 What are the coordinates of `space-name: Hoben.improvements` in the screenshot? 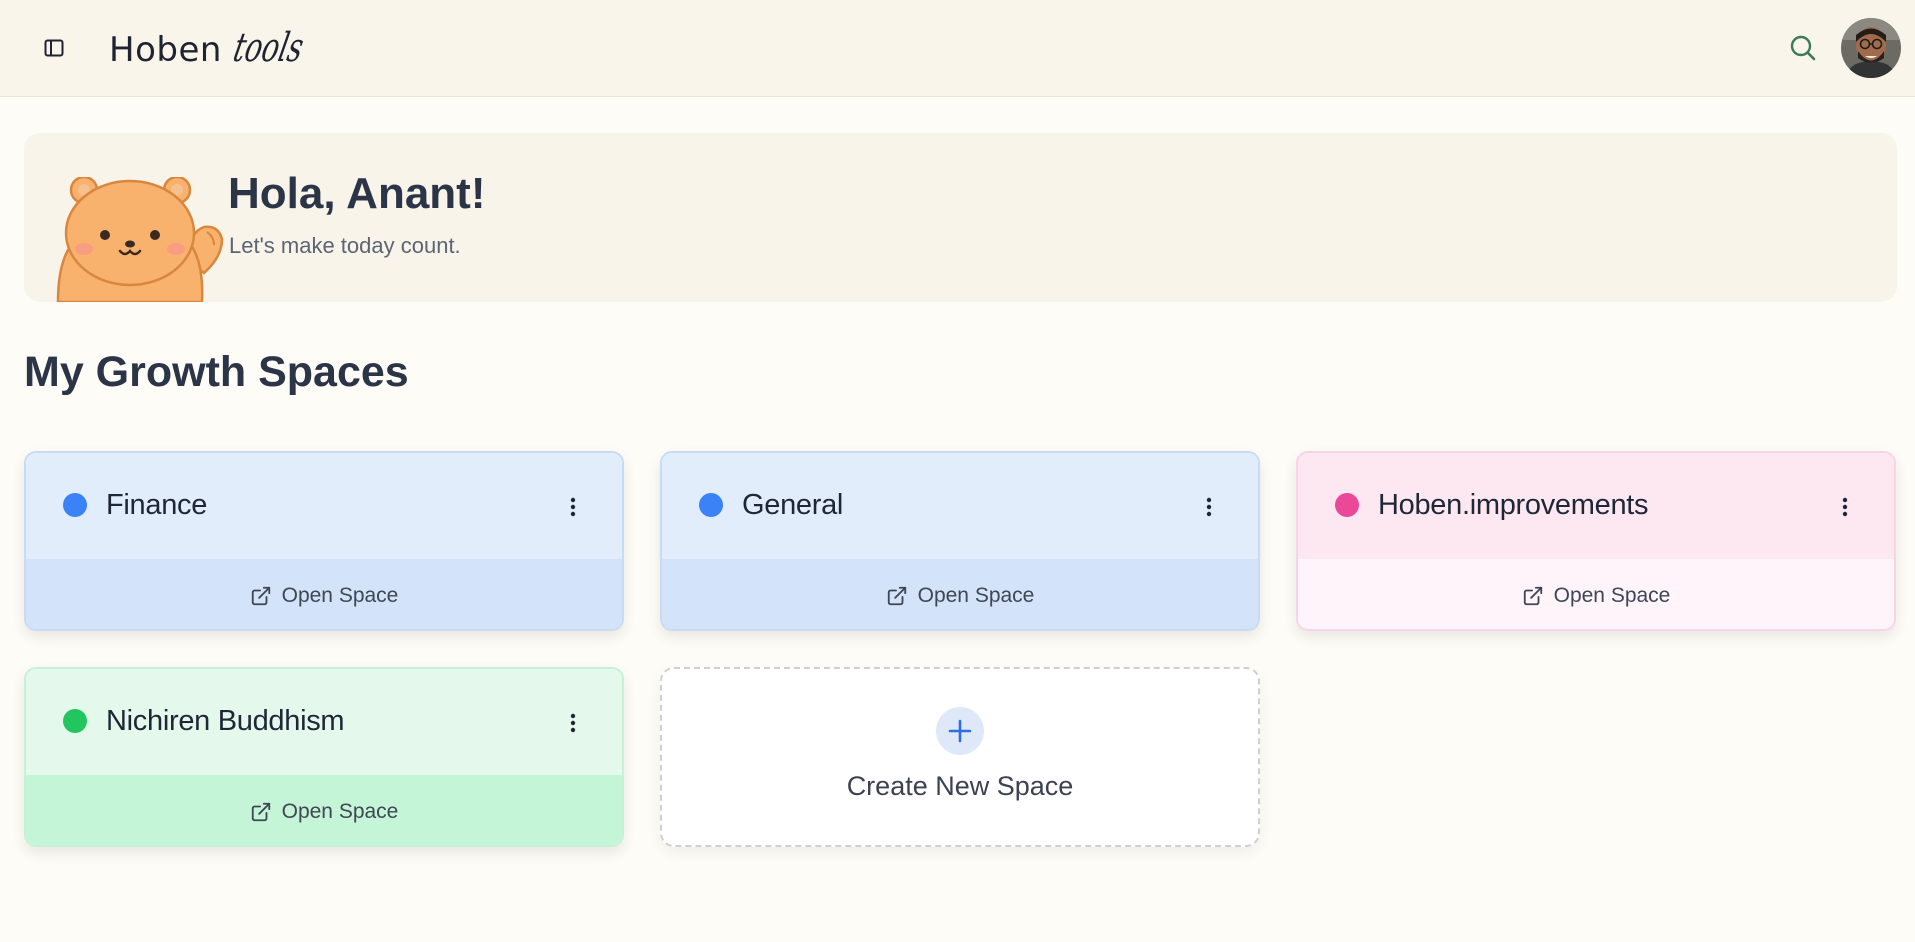 It's located at (1513, 505).